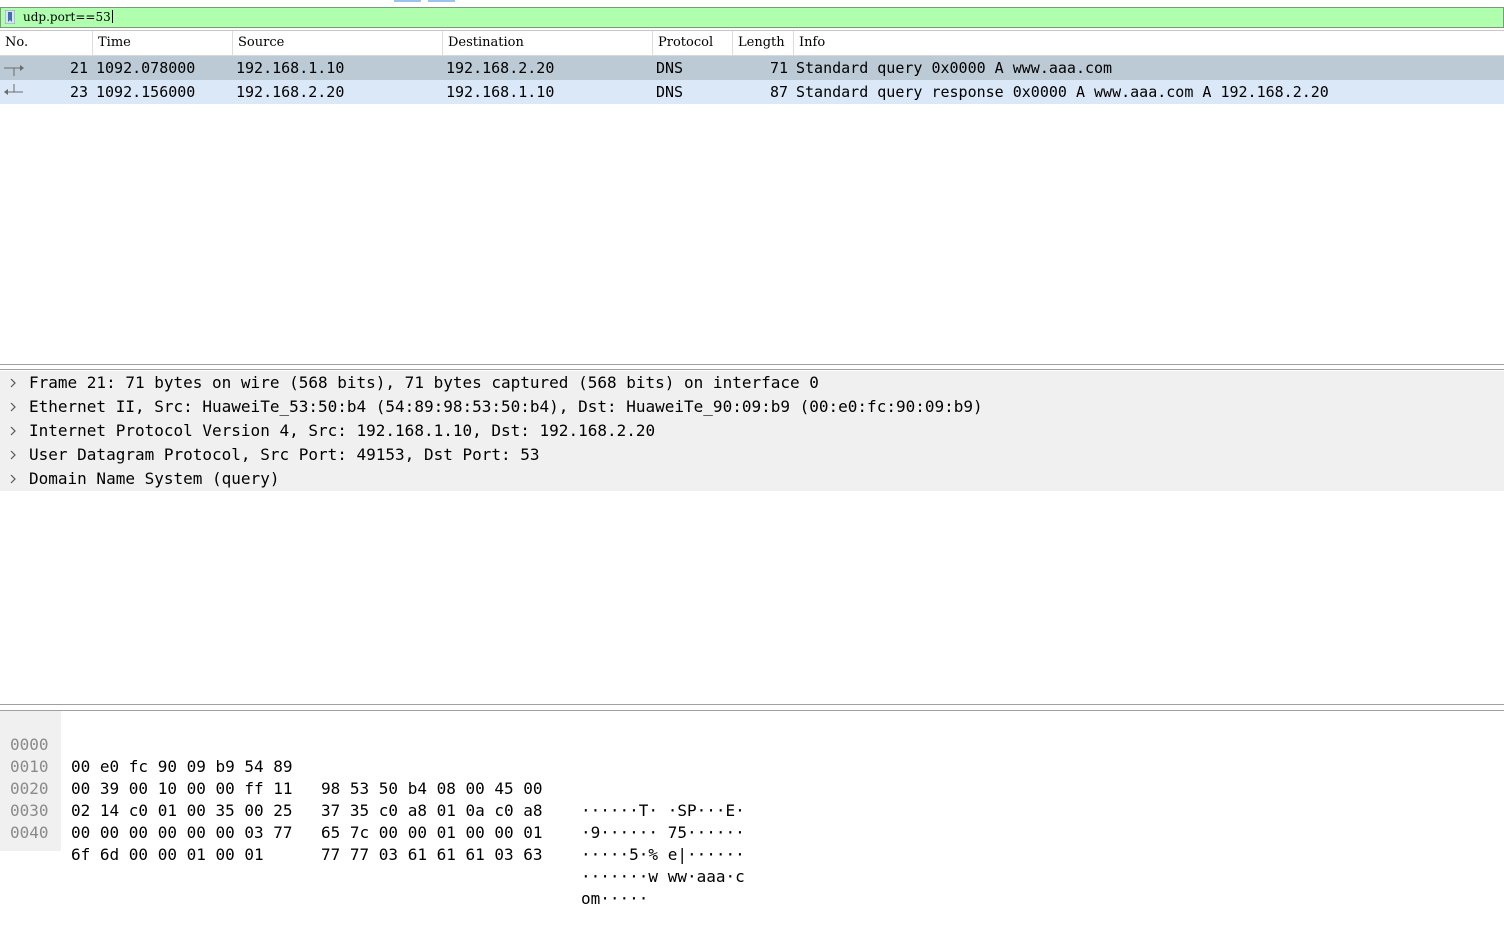 This screenshot has height=932, width=1504. What do you see at coordinates (182, 833) in the screenshot?
I see `hex-bytes: 00 00 00 00 00 00 03 77` at bounding box center [182, 833].